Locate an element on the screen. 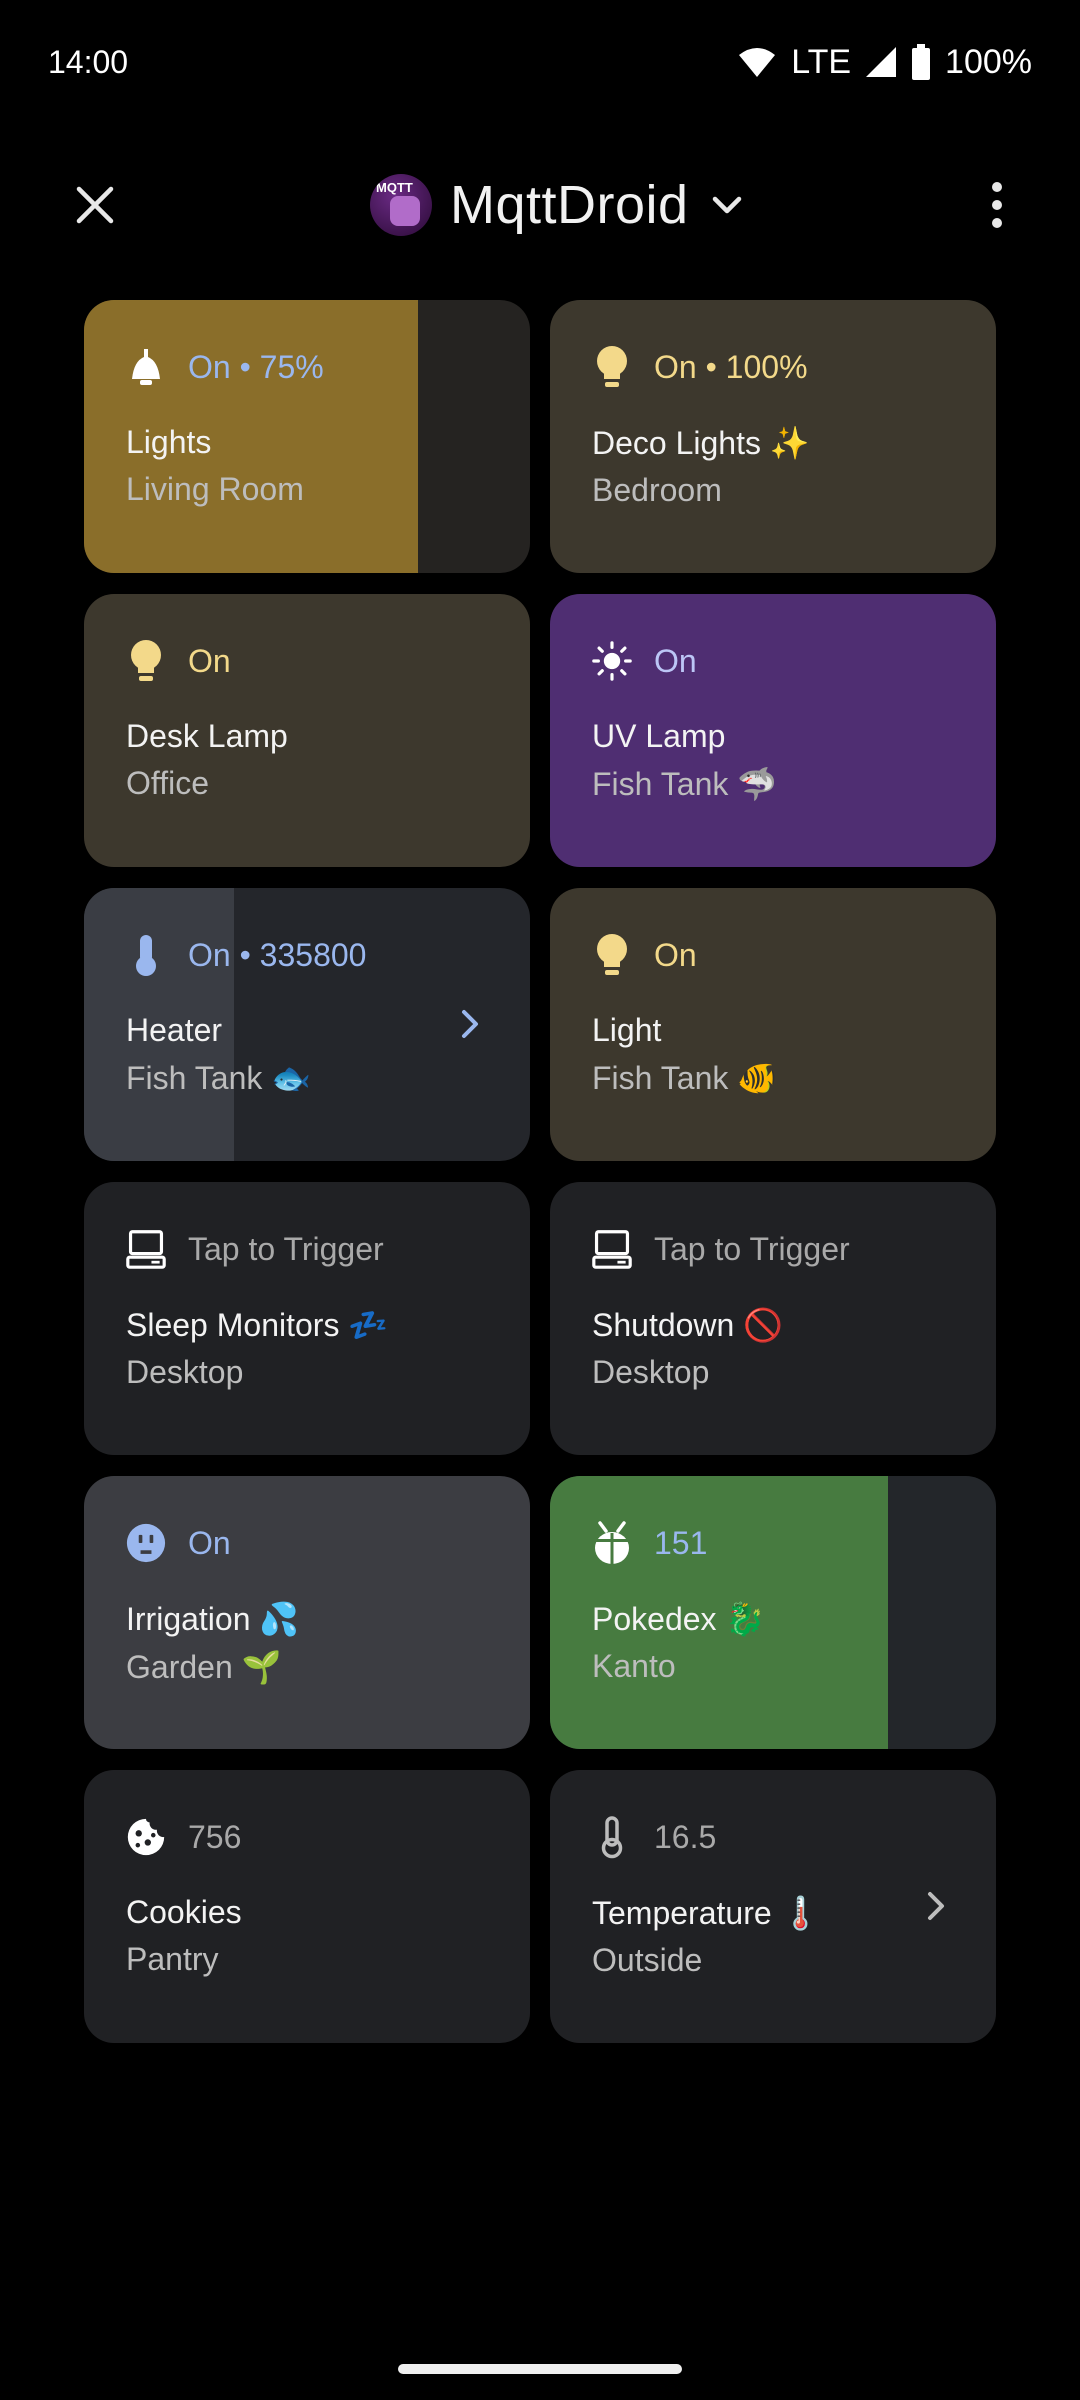  logo-text: MQTT is located at coordinates (394, 187).